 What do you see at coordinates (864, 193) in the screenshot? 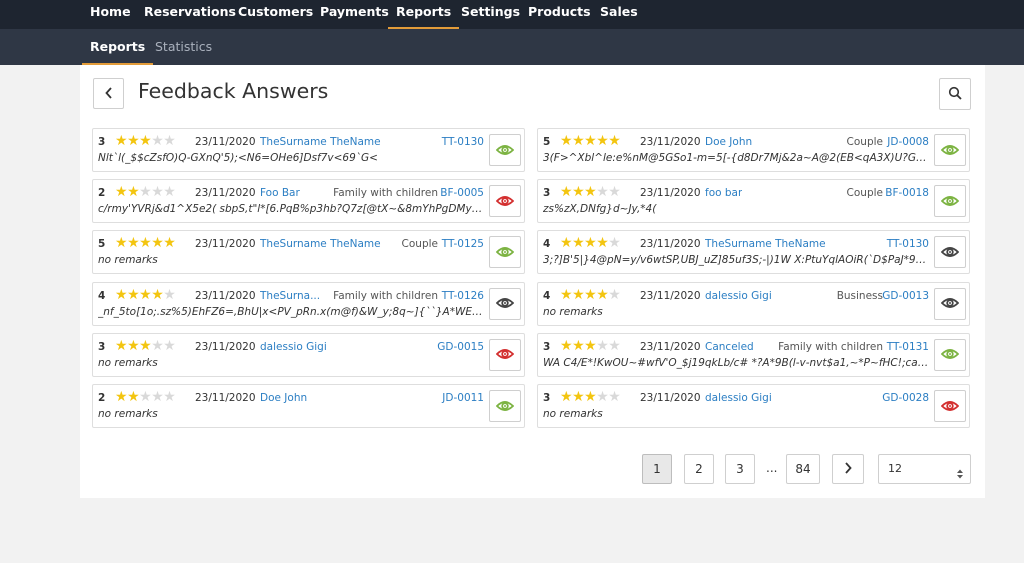
I see `guest-category: Couple` at bounding box center [864, 193].